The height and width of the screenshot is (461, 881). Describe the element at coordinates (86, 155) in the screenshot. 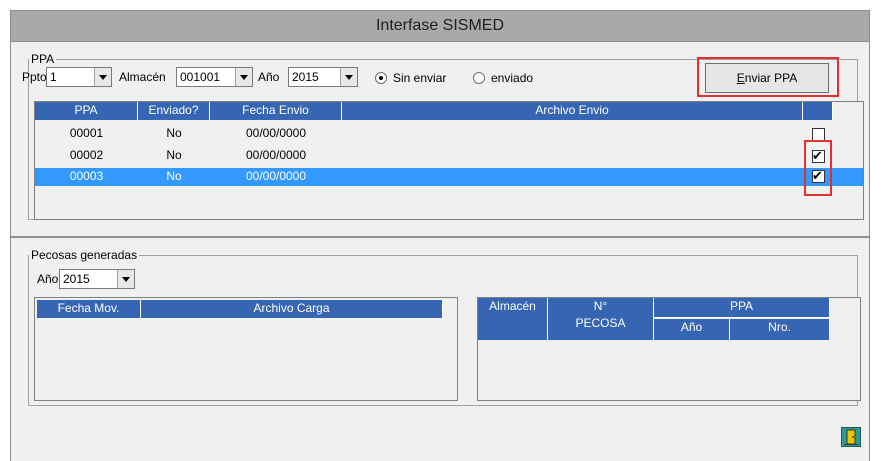

I see `cell-ppa: 00002` at that location.